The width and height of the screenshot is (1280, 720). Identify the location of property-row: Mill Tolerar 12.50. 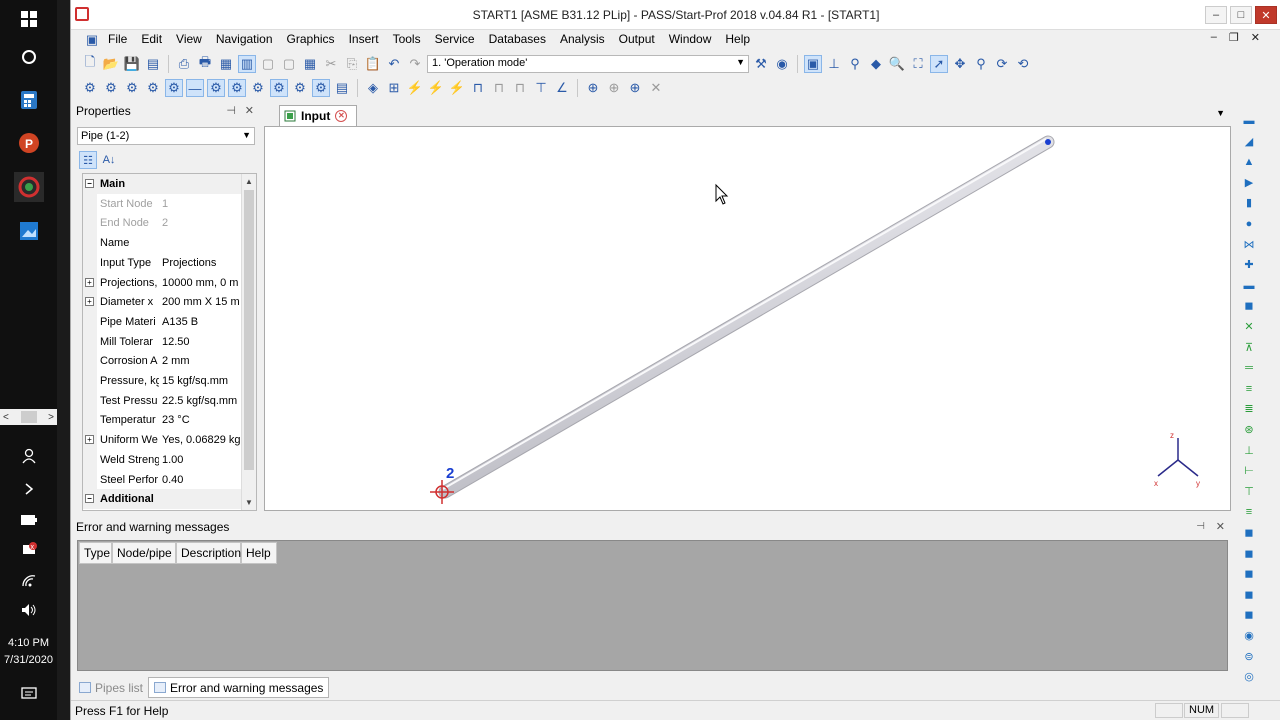
(163, 341).